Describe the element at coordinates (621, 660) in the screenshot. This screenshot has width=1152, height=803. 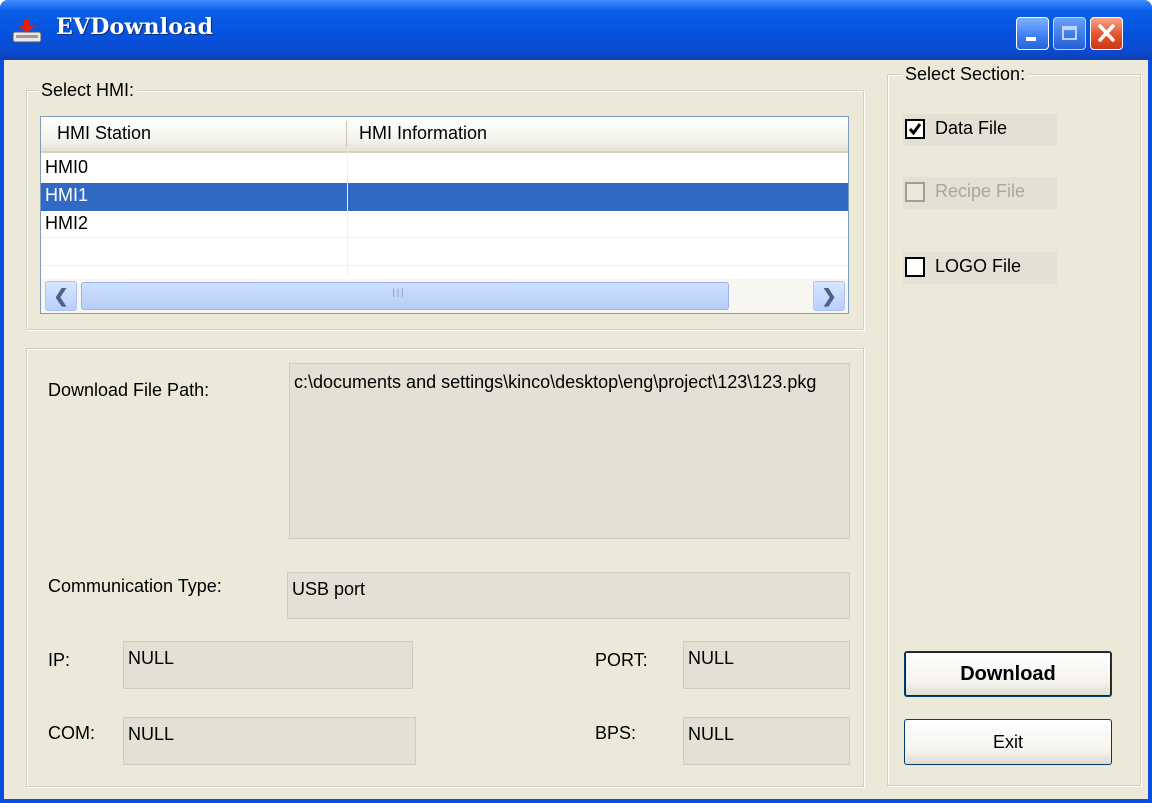
I see `port-label: PORT:` at that location.